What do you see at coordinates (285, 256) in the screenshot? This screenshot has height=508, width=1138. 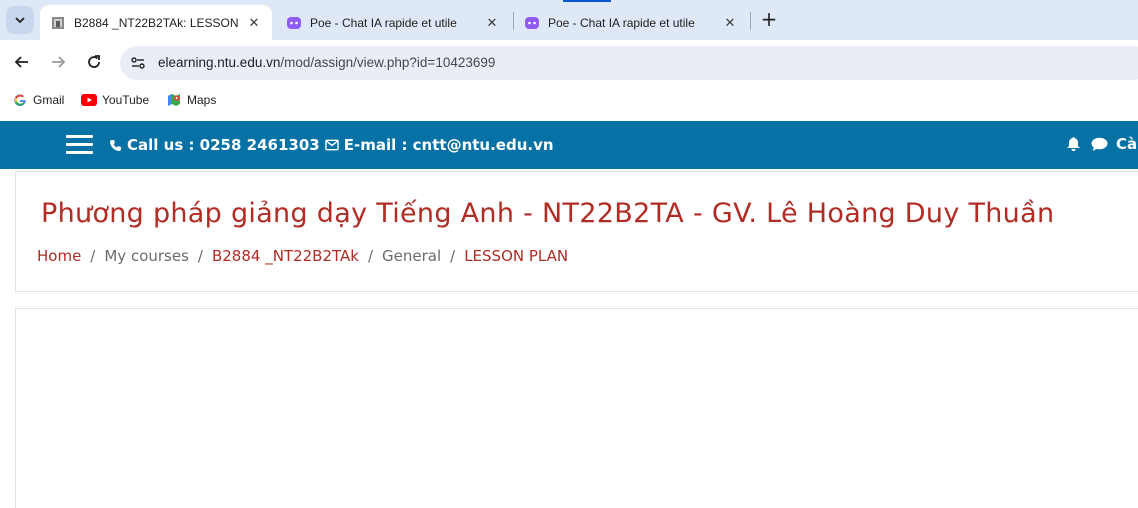 I see `breadcrumb-course: B2884 _NT22B2TAk` at bounding box center [285, 256].